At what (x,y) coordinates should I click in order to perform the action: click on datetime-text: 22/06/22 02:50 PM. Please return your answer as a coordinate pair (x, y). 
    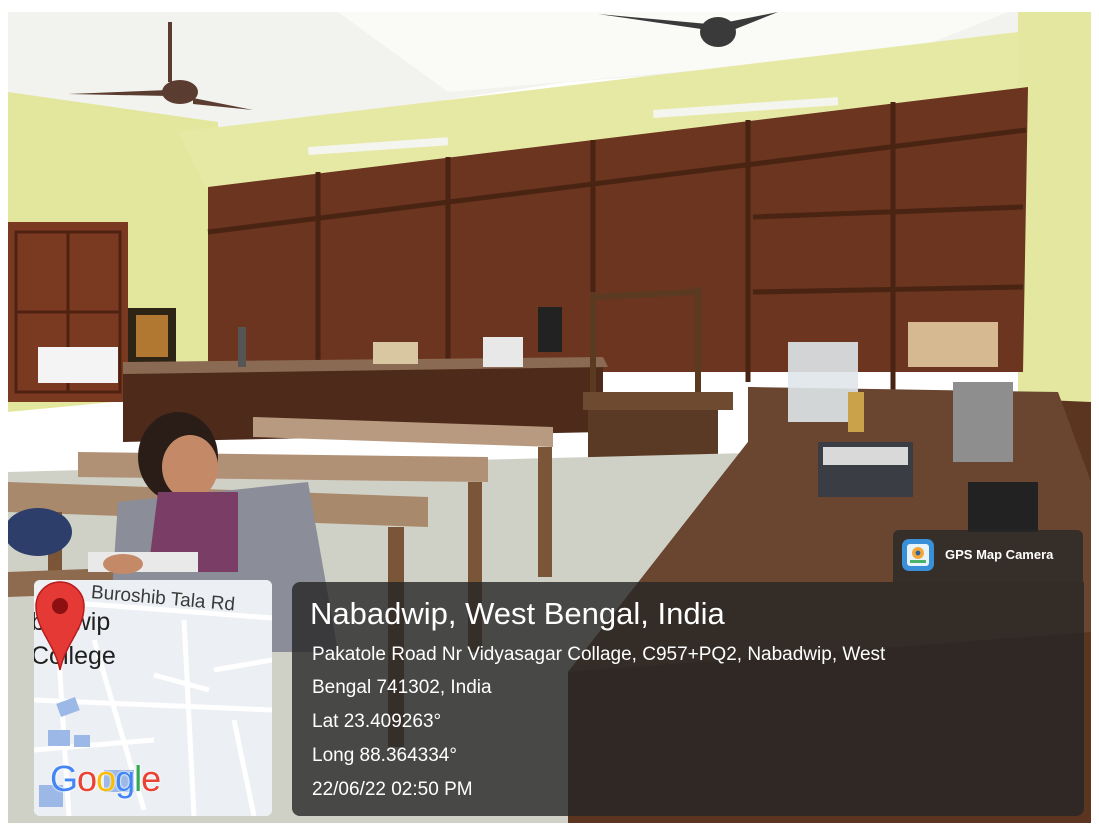
    Looking at the image, I should click on (392, 789).